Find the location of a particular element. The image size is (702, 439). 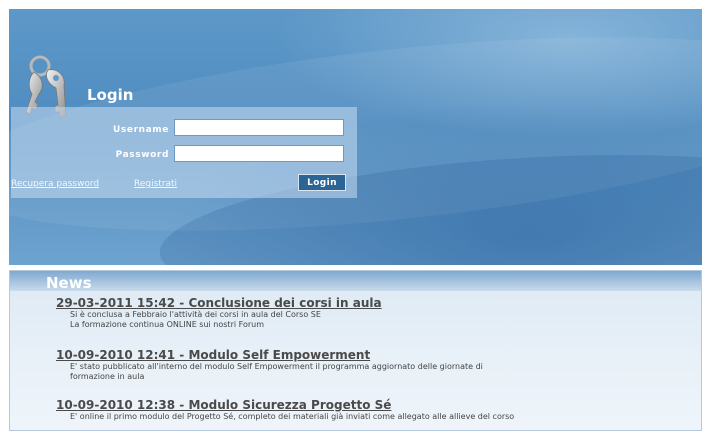

username-input is located at coordinates (259, 127).